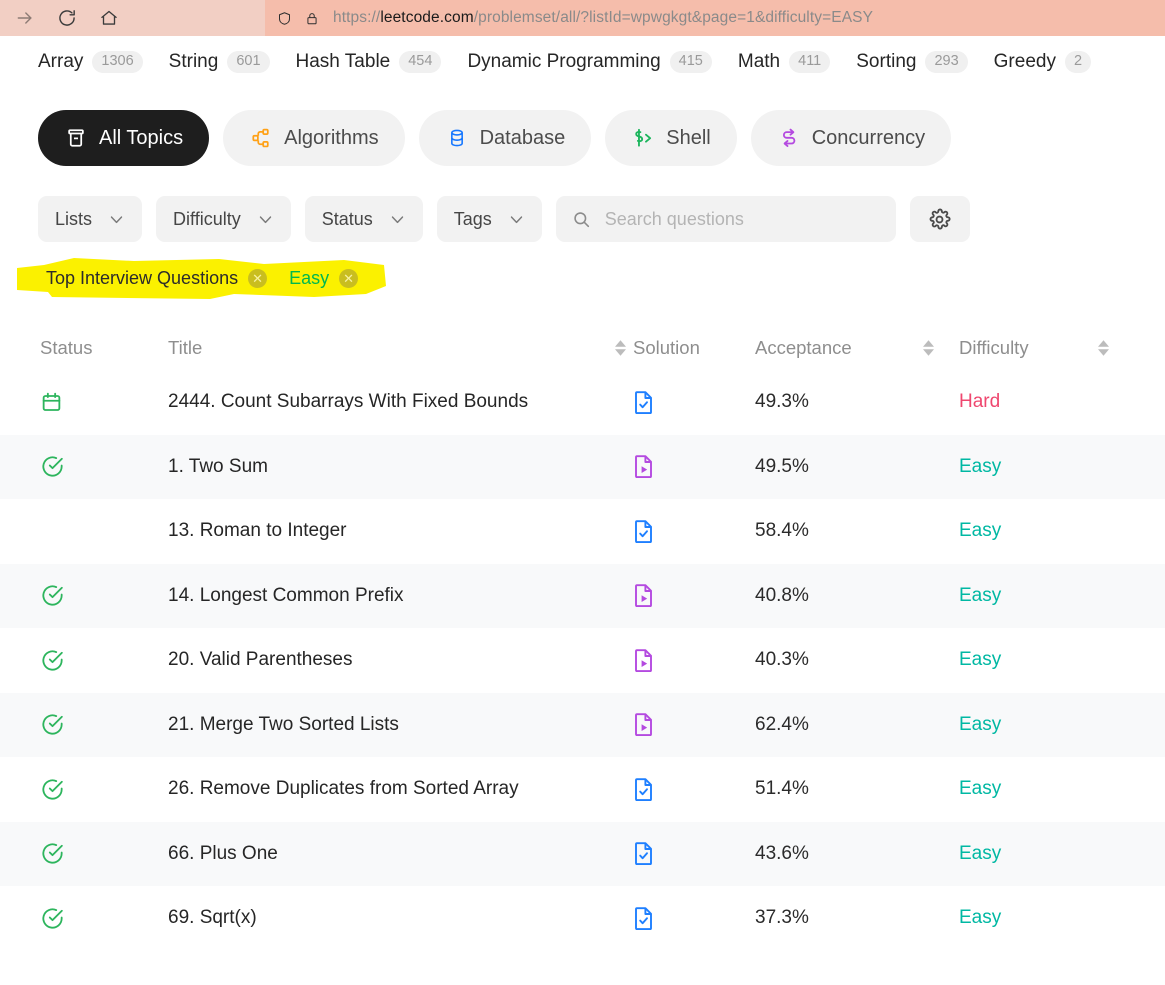 The height and width of the screenshot is (985, 1165). I want to click on sort-acceptance-button, so click(928, 348).